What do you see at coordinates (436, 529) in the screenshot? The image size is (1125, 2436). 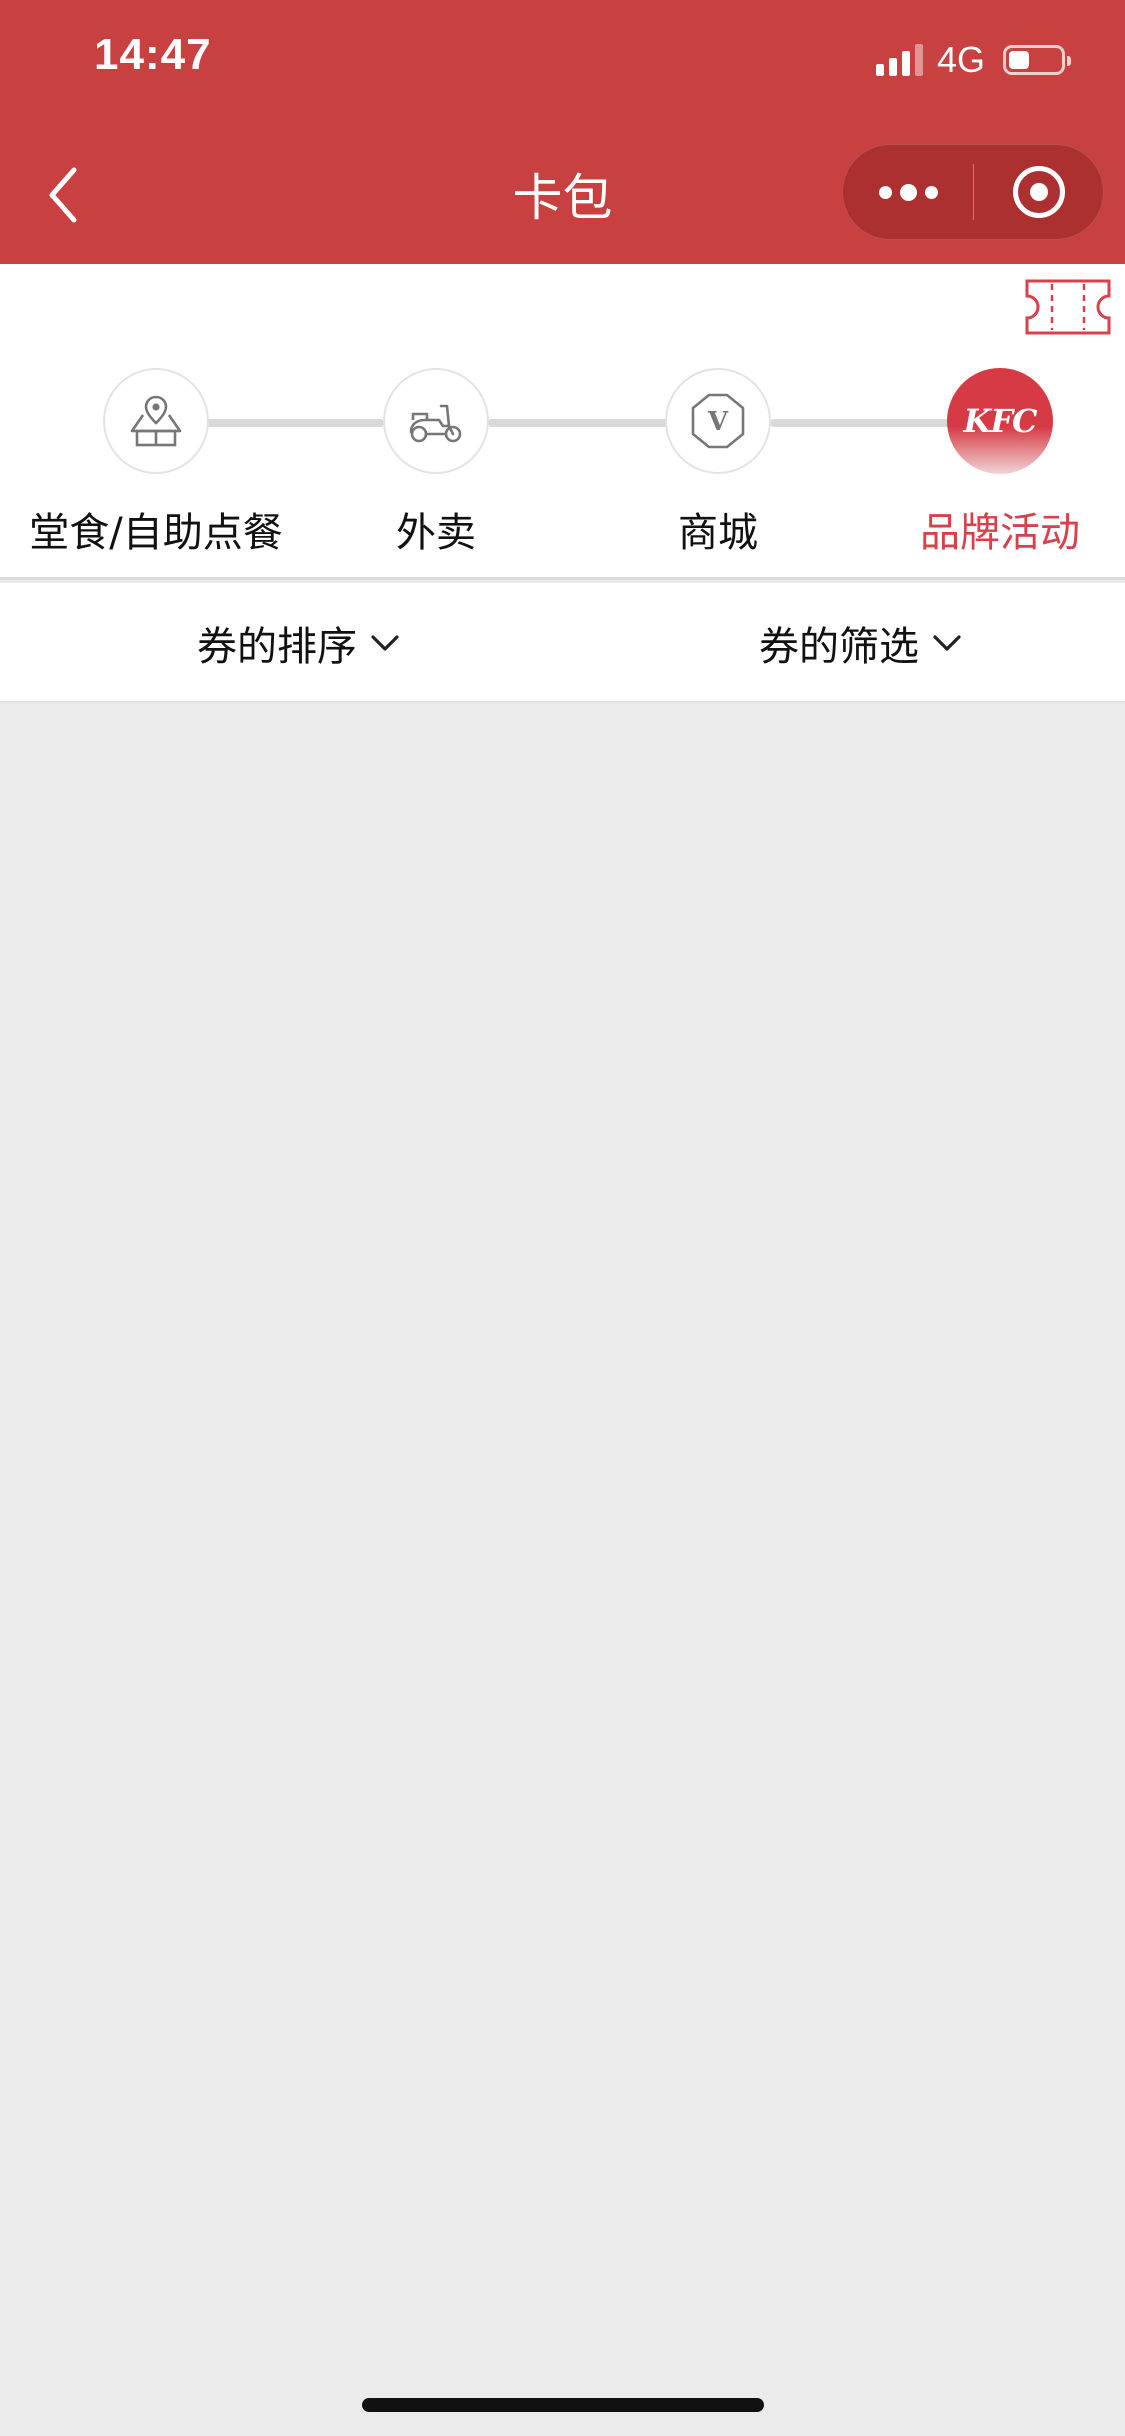 I see `category-label-delivery: 外卖` at bounding box center [436, 529].